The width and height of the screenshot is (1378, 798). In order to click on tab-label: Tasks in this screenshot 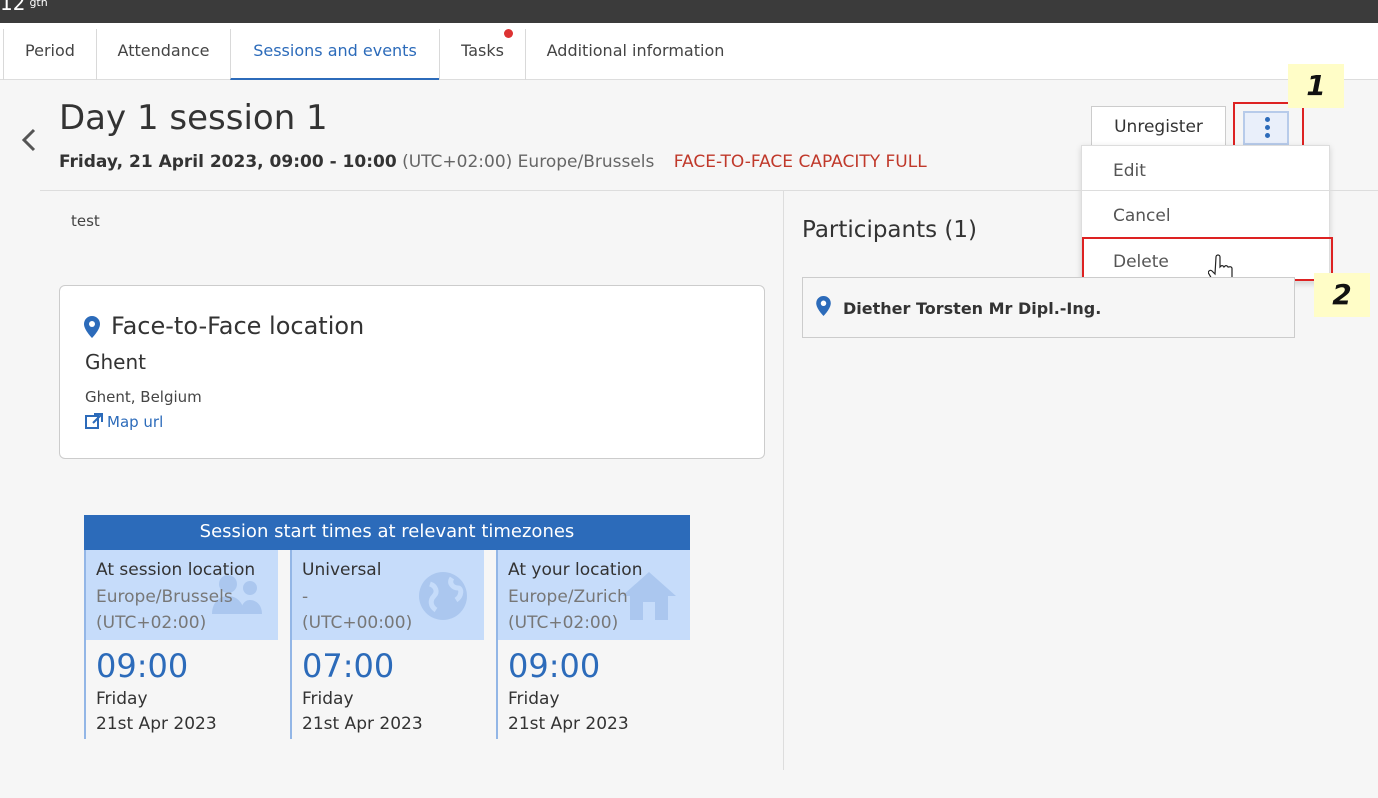, I will do `click(482, 50)`.